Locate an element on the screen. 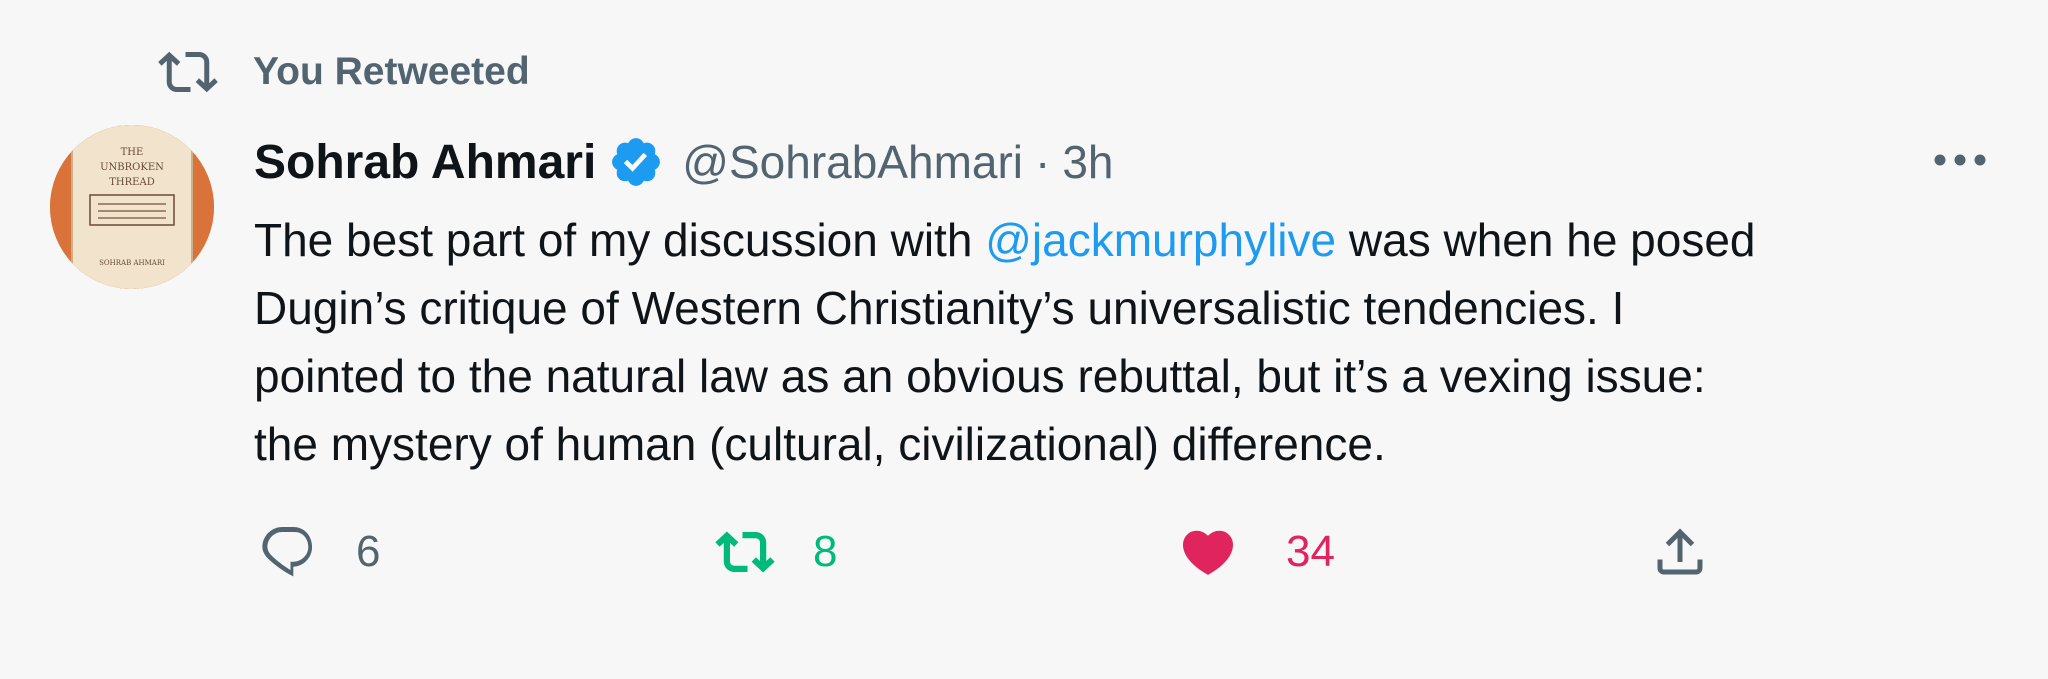 The image size is (2048, 679). heart-icon is located at coordinates (1208, 552).